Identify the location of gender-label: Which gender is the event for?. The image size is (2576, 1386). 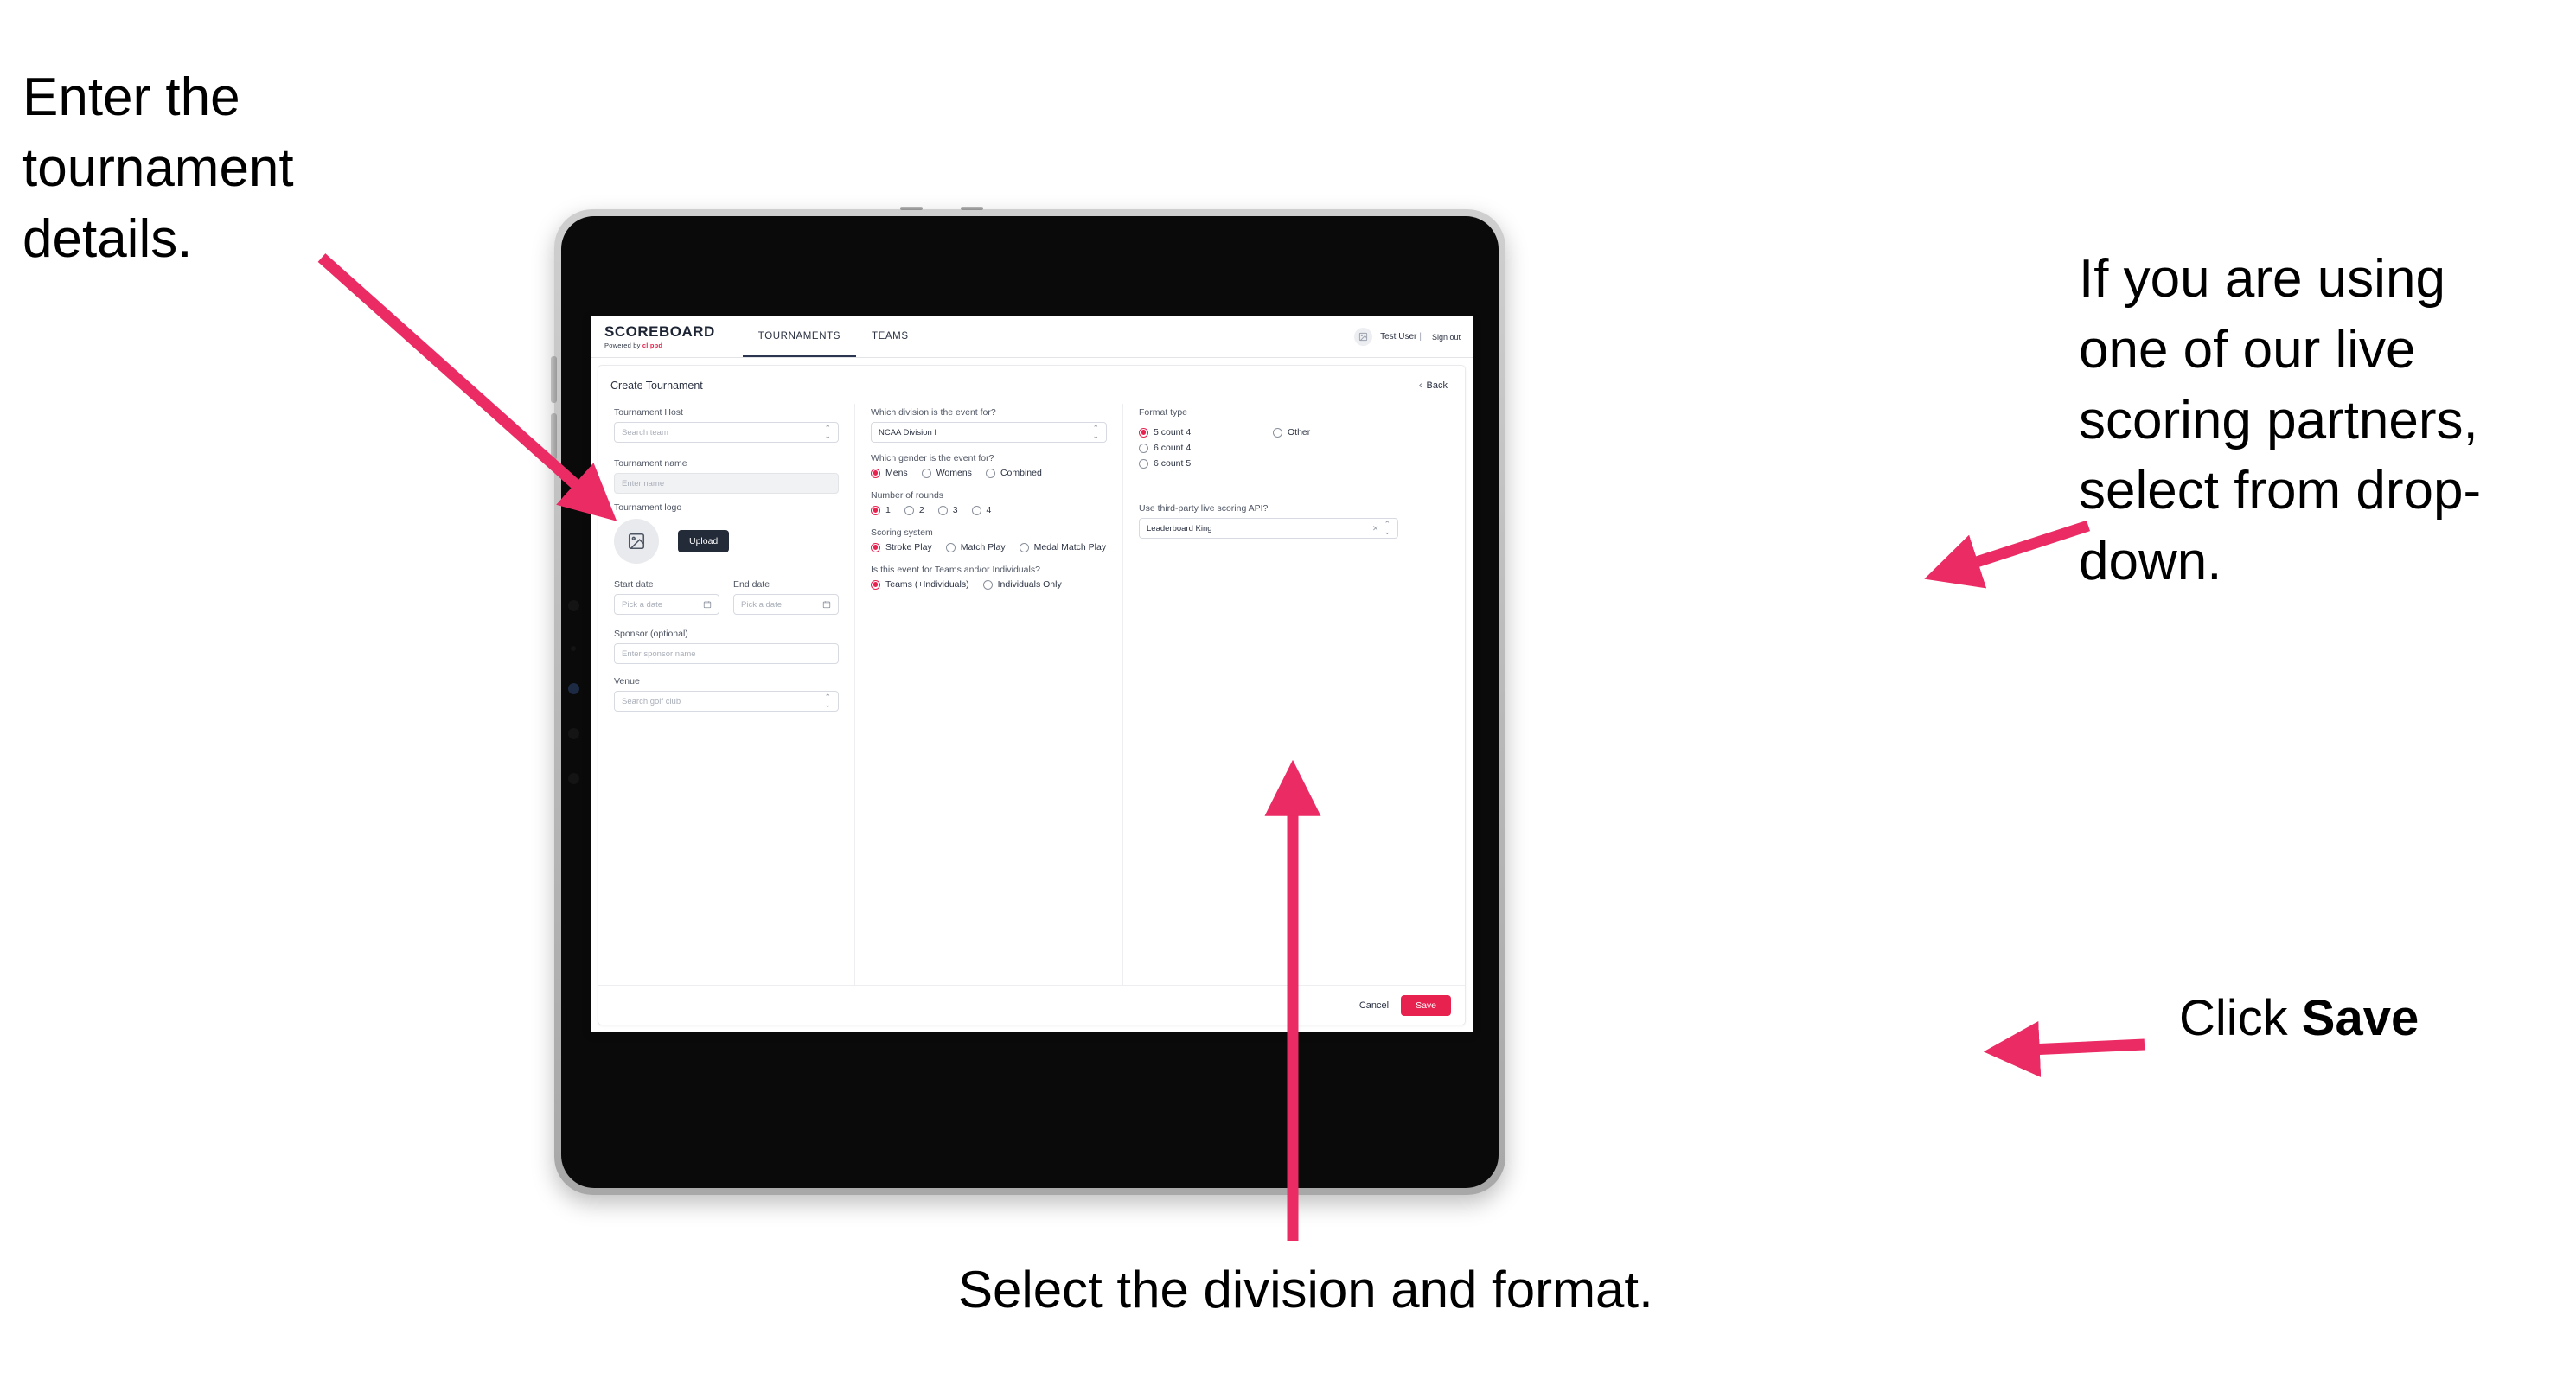
(933, 458).